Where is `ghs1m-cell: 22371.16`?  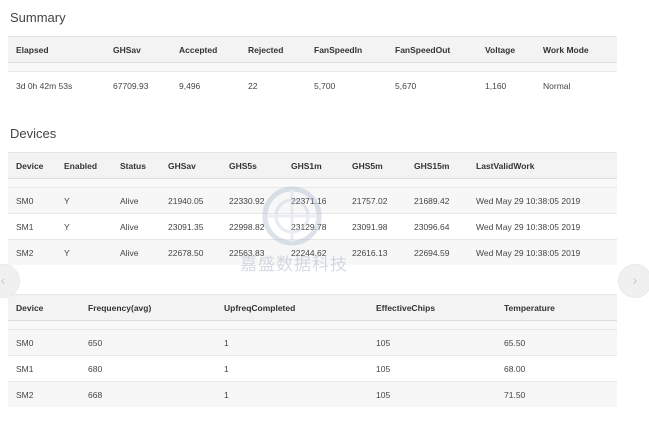
ghs1m-cell: 22371.16 is located at coordinates (313, 200).